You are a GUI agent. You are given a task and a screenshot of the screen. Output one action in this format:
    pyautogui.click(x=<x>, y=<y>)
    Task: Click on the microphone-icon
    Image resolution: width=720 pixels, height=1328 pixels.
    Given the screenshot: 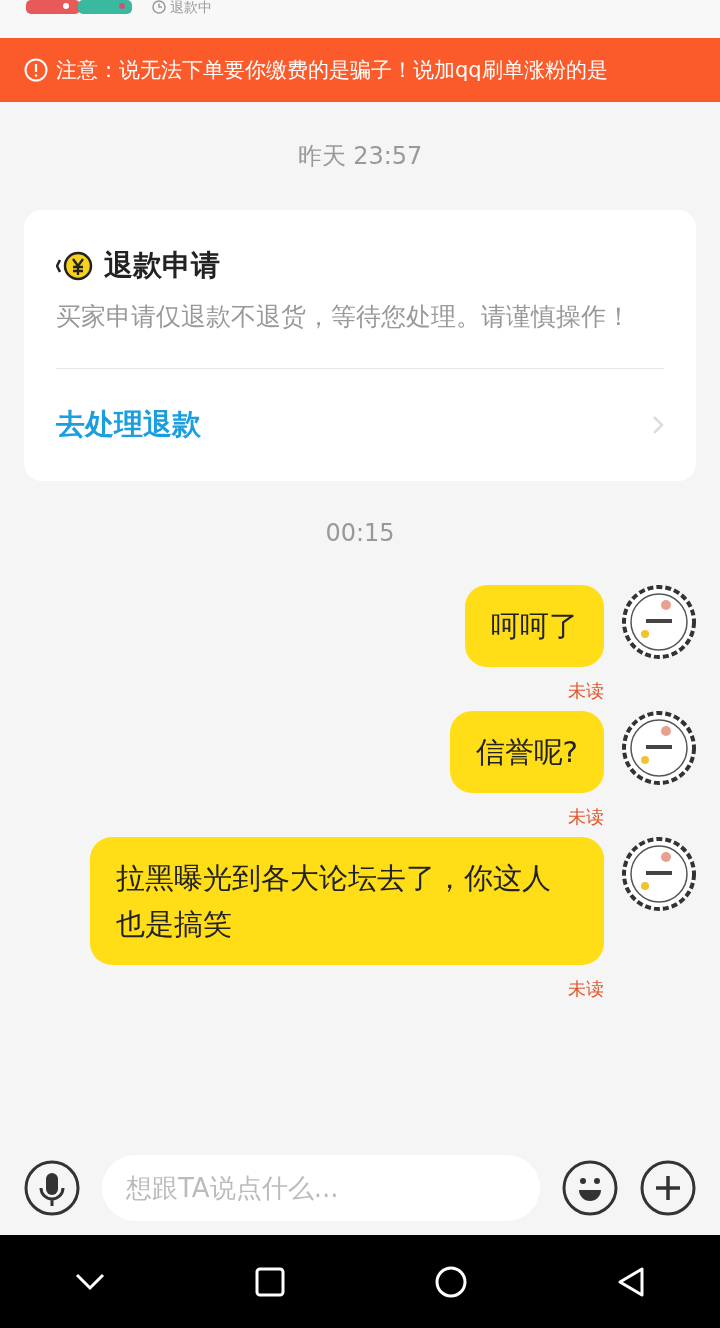 What is the action you would take?
    pyautogui.click(x=52, y=1187)
    